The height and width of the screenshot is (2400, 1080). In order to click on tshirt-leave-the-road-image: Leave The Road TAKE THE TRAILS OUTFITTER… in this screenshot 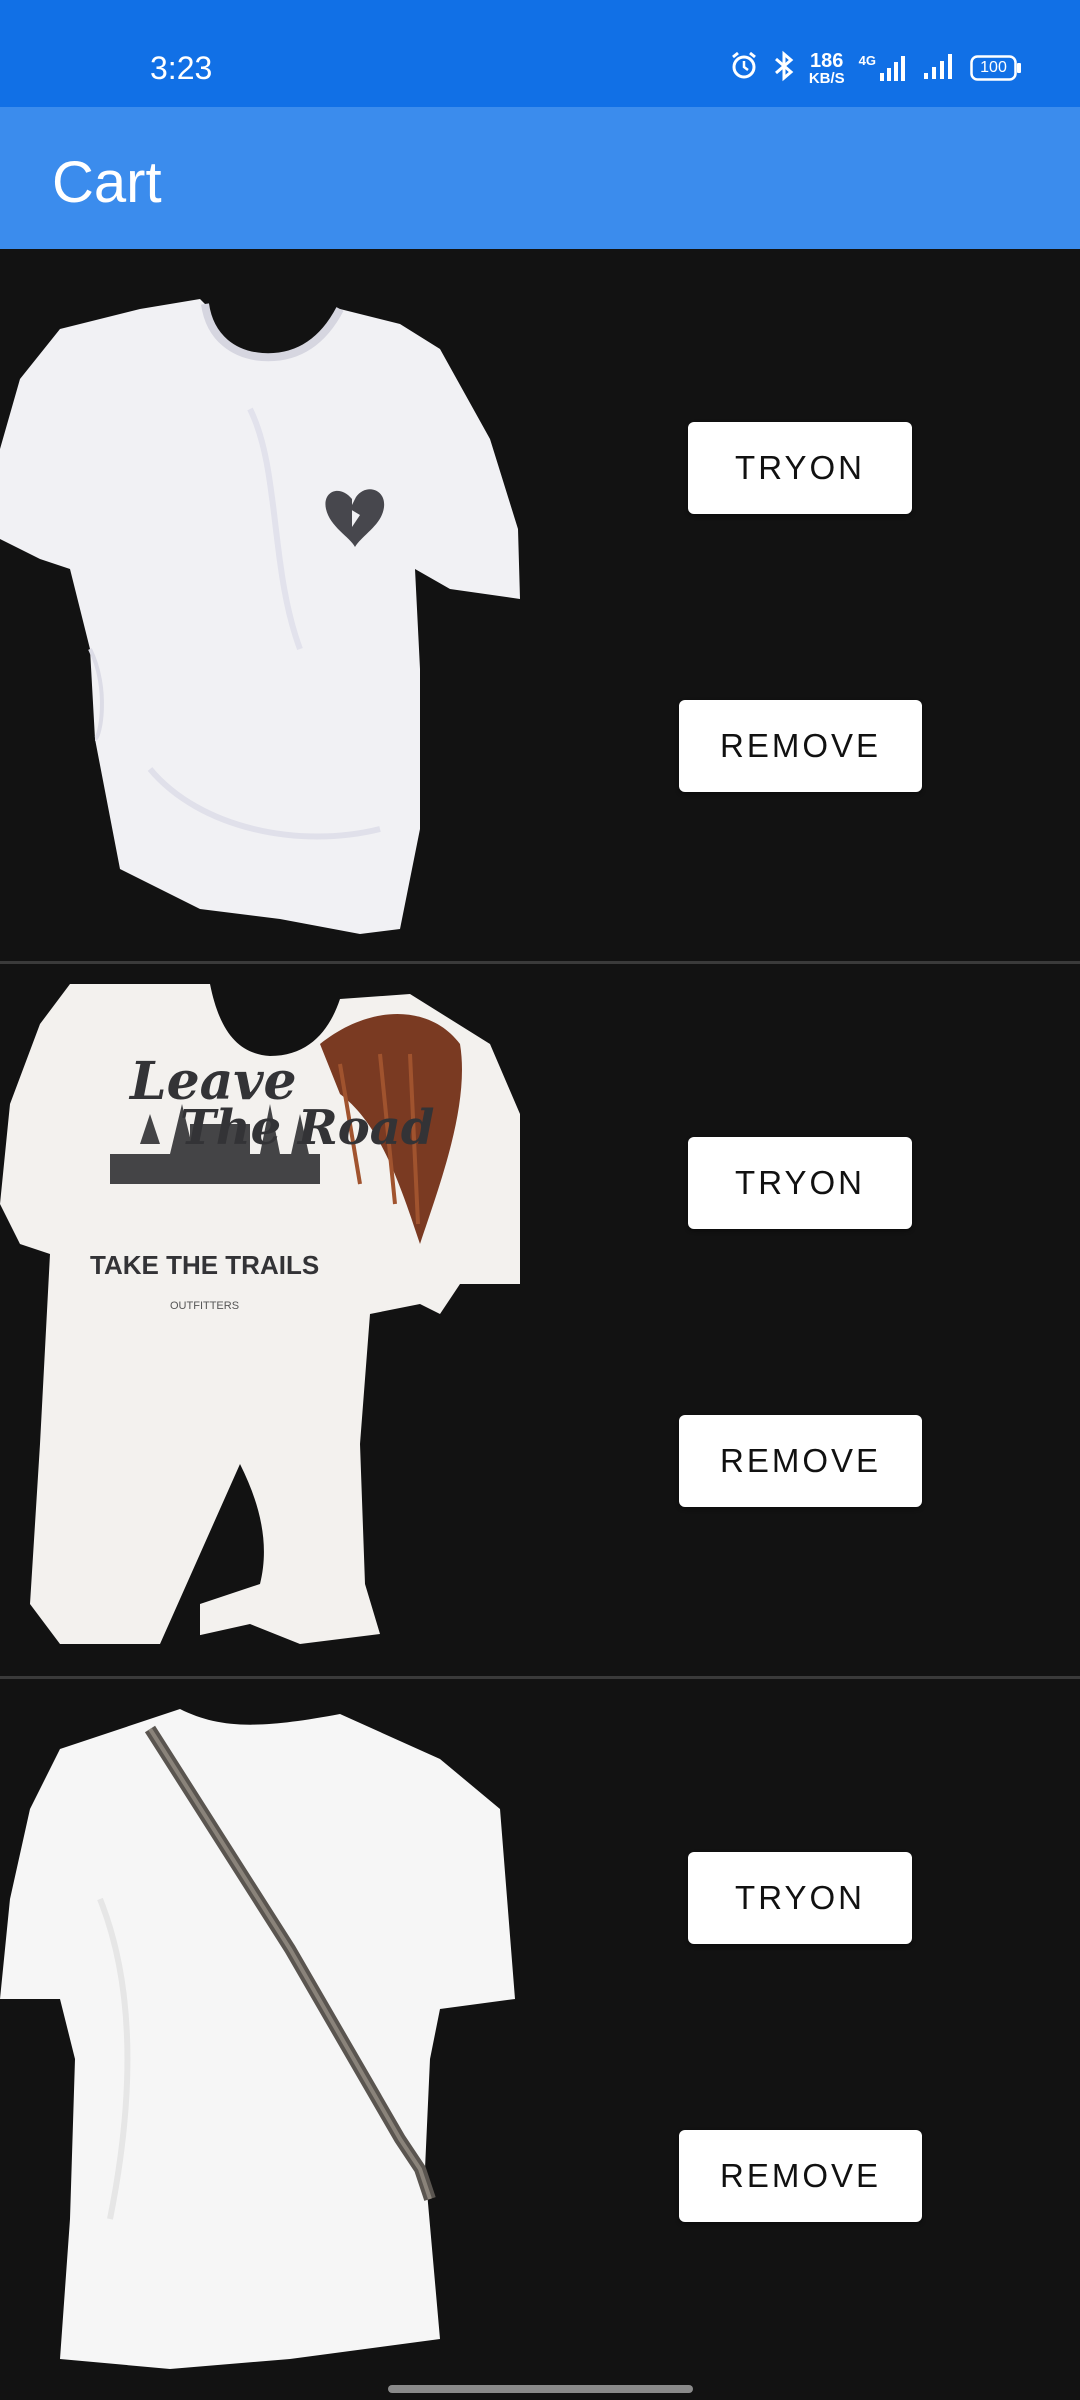, I will do `click(265, 1324)`.